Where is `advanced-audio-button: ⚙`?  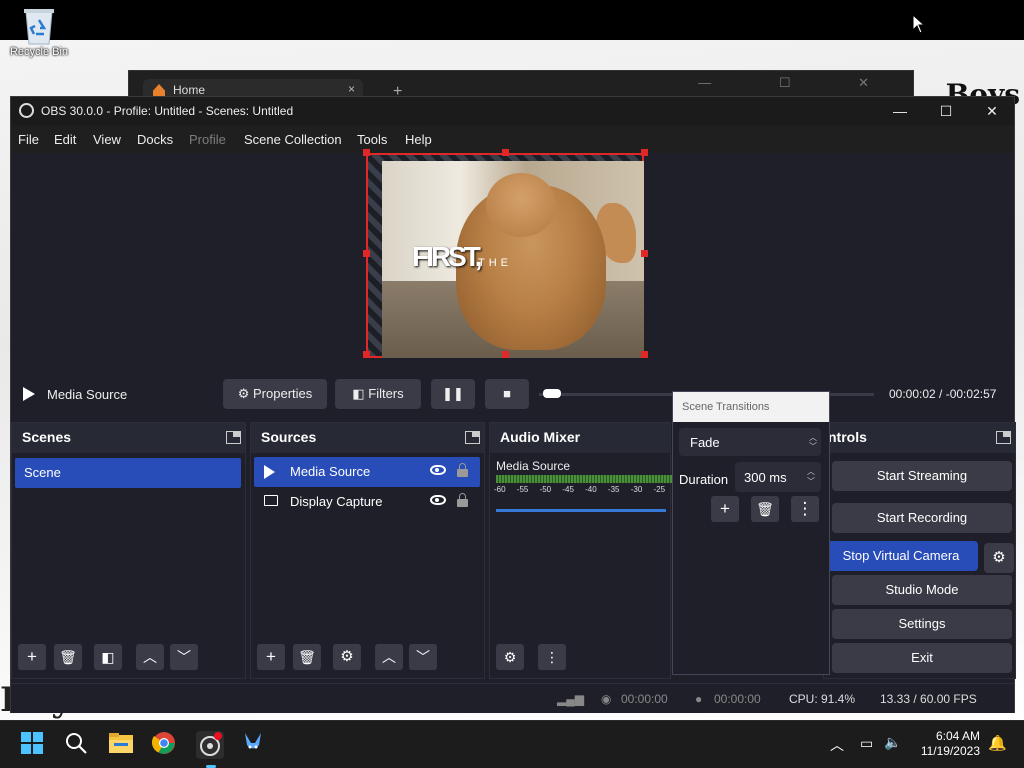 advanced-audio-button: ⚙ is located at coordinates (510, 657).